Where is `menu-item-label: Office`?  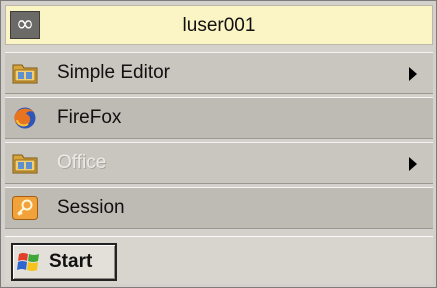
menu-item-label: Office is located at coordinates (82, 162).